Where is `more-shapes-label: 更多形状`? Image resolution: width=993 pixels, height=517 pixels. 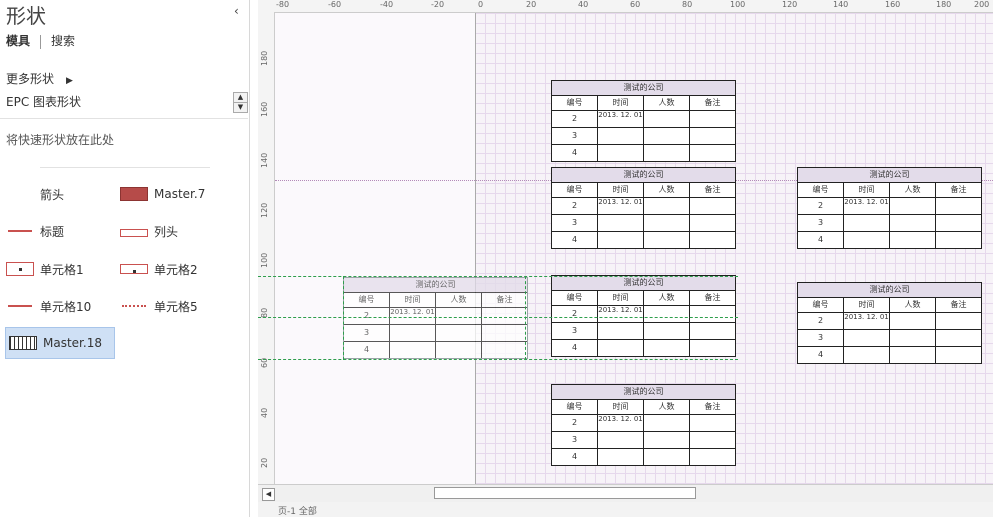
more-shapes-label: 更多形状 is located at coordinates (30, 79).